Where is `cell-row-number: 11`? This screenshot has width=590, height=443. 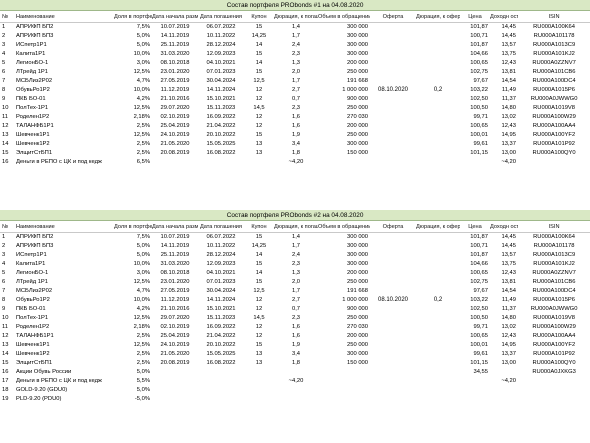
cell-row-number: 11 is located at coordinates (5, 327).